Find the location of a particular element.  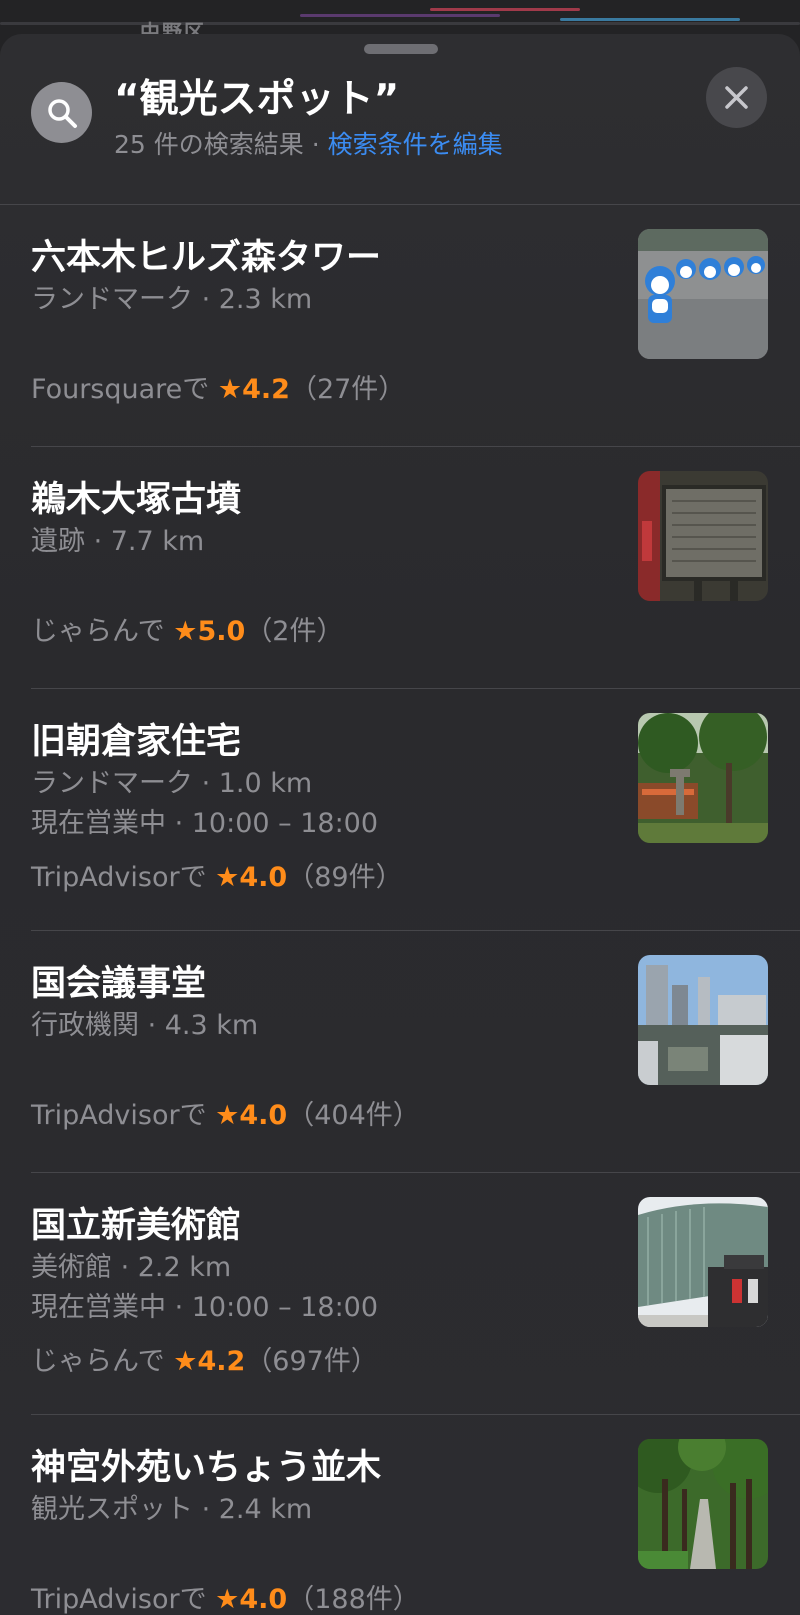

place-rating: TripAdvisorで ★4.0（404件） is located at coordinates (225, 1112).